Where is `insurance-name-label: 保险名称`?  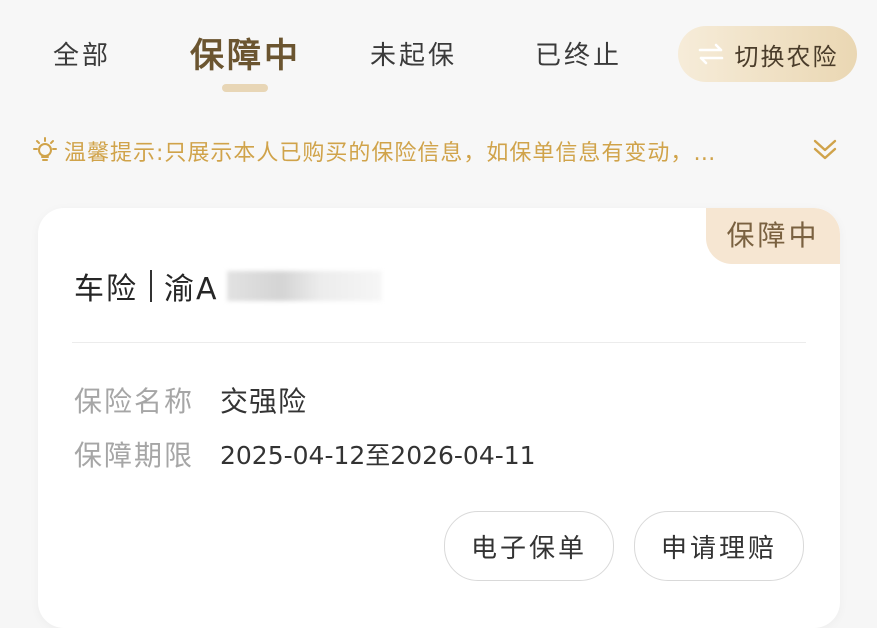
insurance-name-label: 保险名称 is located at coordinates (134, 401).